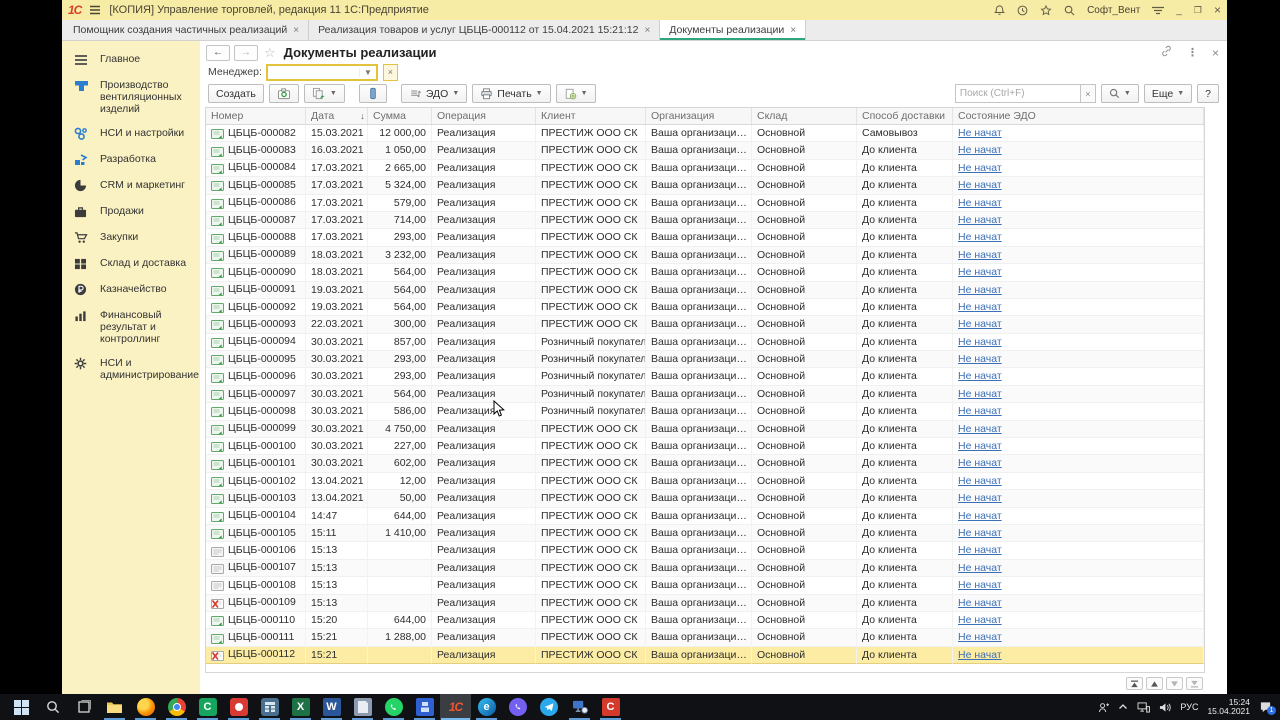 This screenshot has width=1280, height=720. What do you see at coordinates (236, 93) in the screenshot?
I see `create-button: Создать` at bounding box center [236, 93].